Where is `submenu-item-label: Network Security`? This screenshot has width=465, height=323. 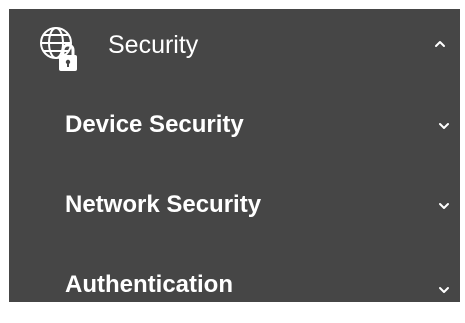
submenu-item-label: Network Security is located at coordinates (163, 204).